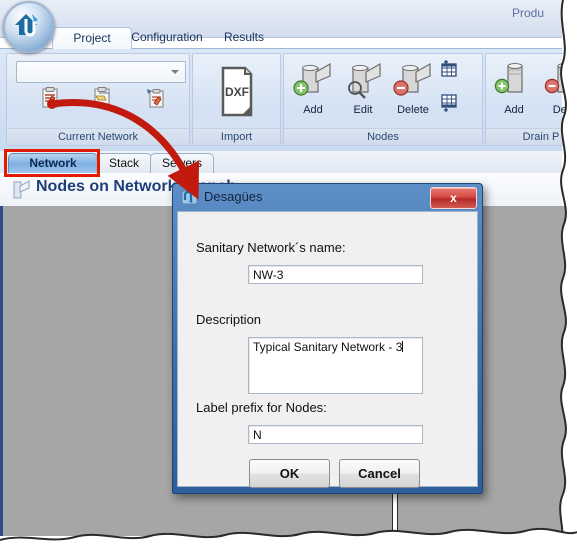  I want to click on current-network-combo, so click(101, 72).